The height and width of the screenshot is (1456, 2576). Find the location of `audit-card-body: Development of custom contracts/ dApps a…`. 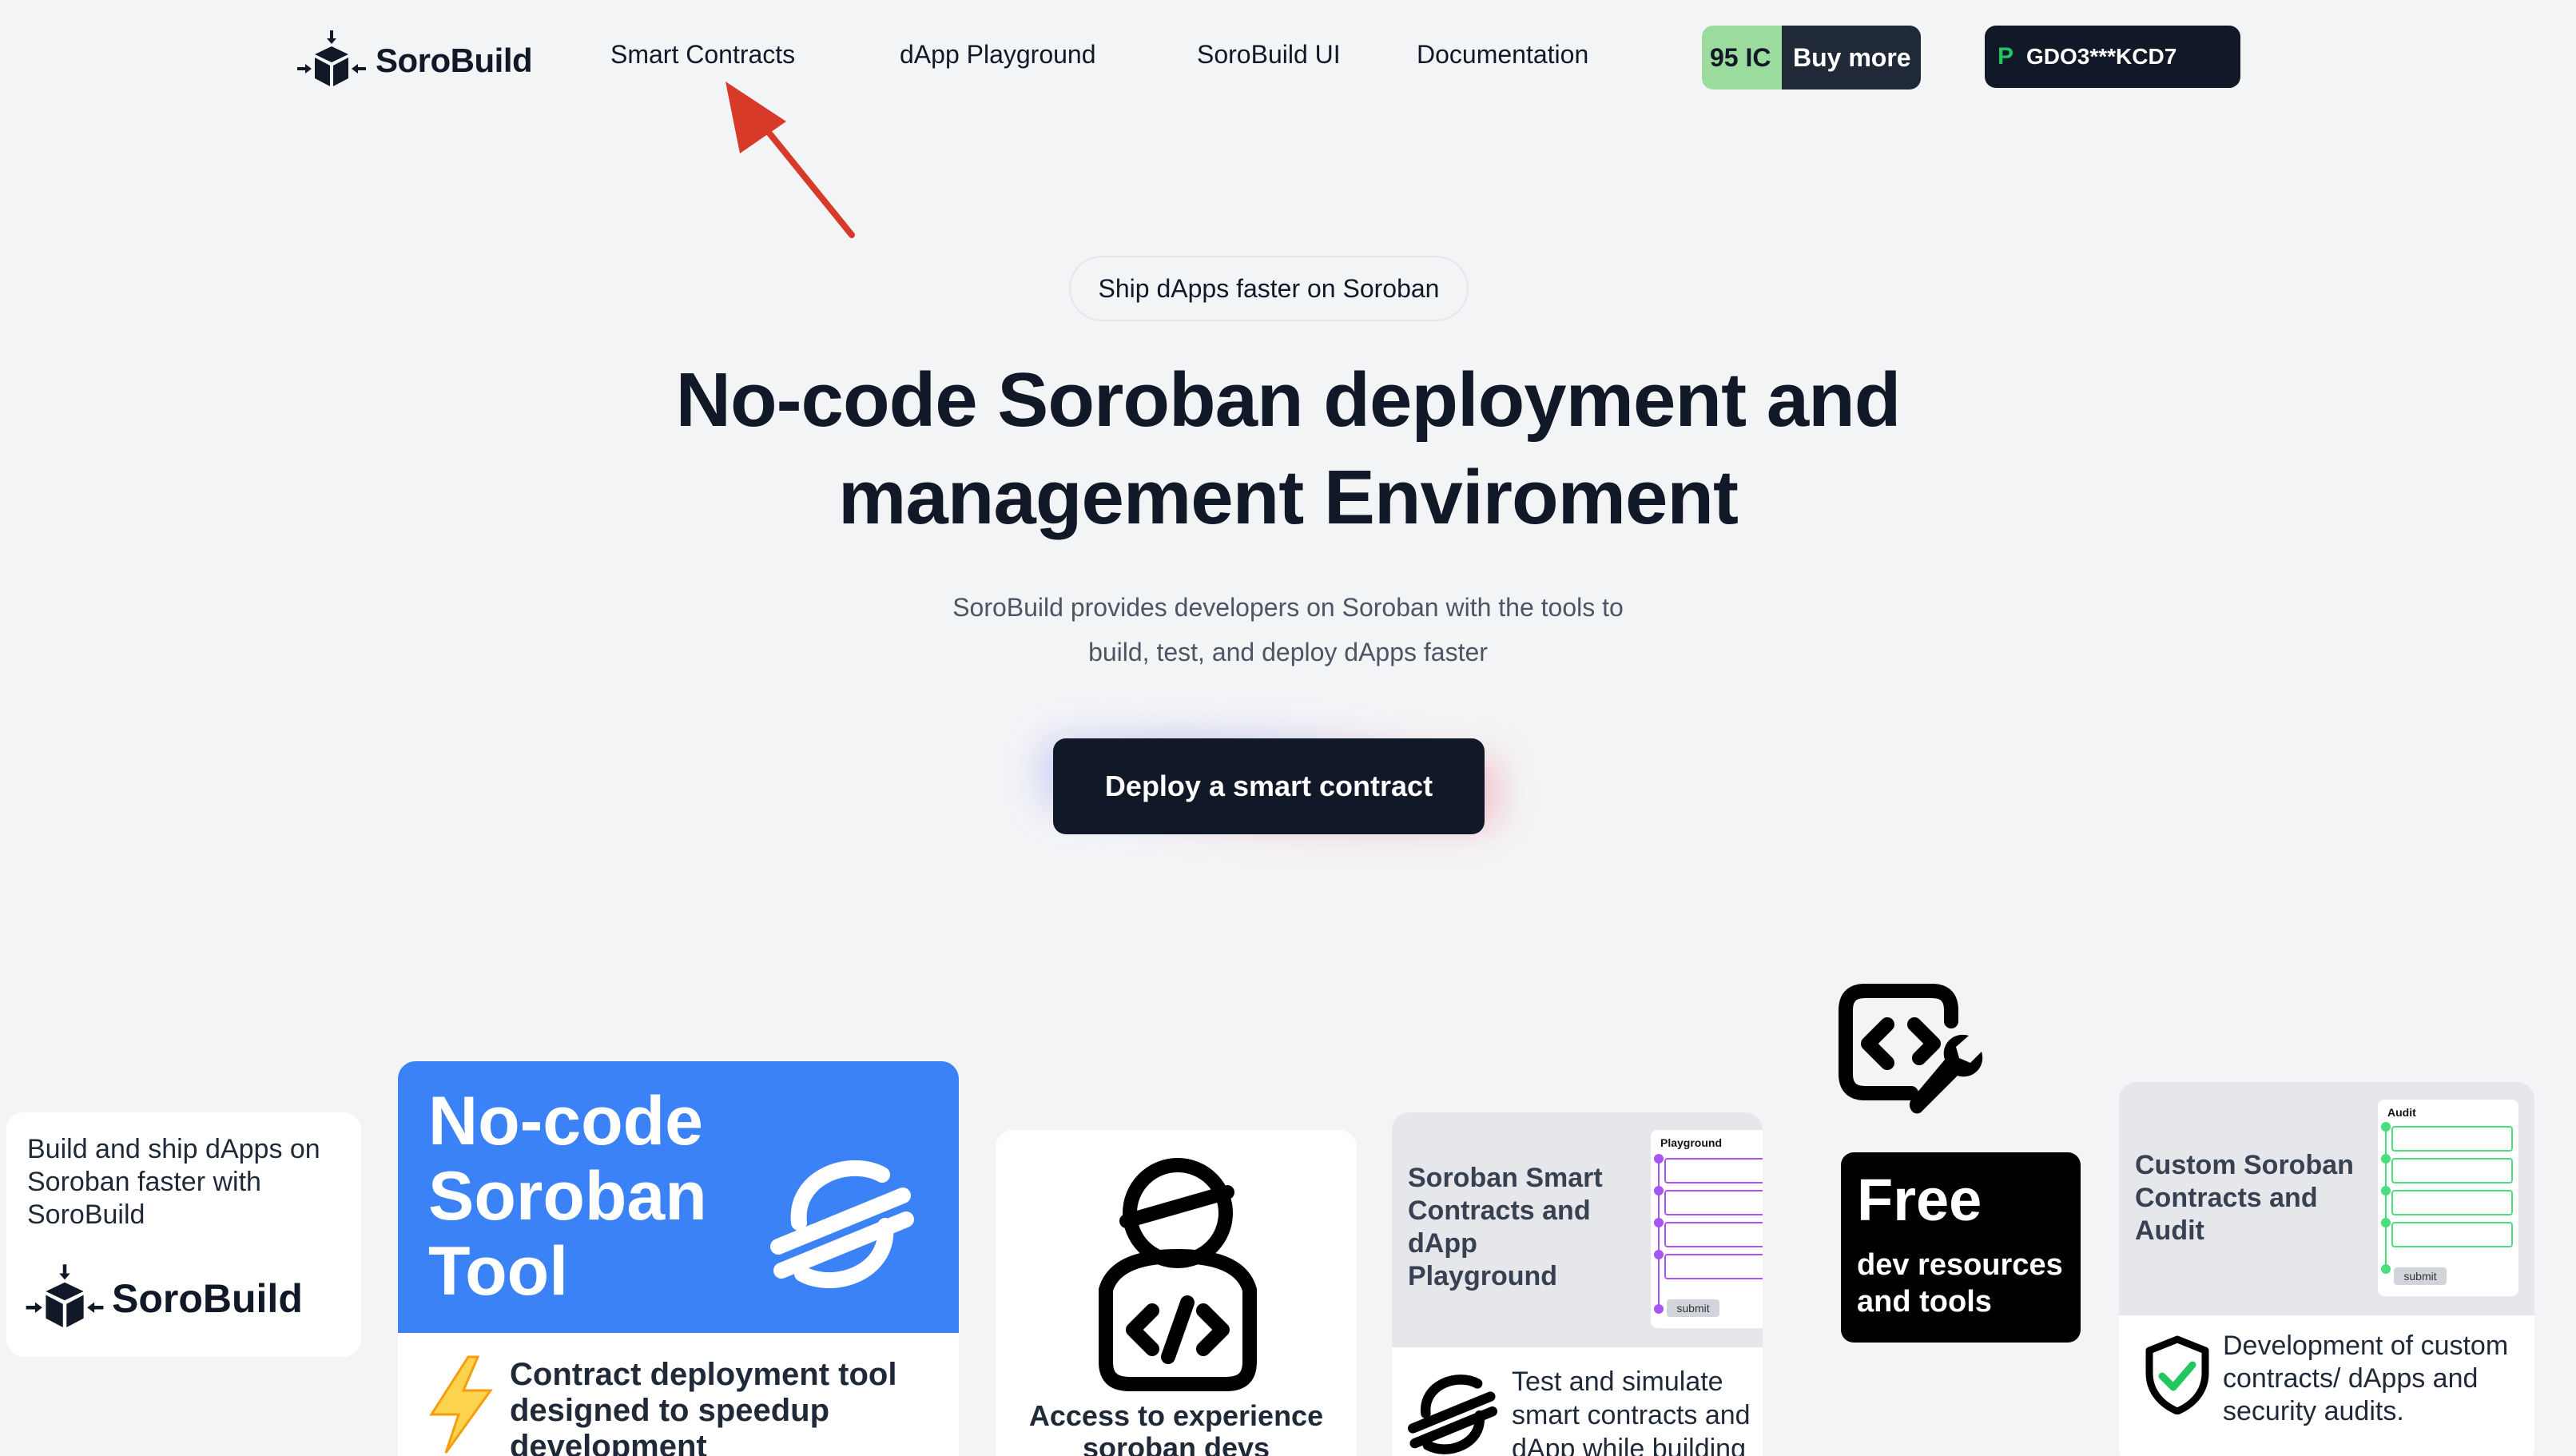

audit-card-body: Development of custom contracts/ dApps a… is located at coordinates (2326, 1385).